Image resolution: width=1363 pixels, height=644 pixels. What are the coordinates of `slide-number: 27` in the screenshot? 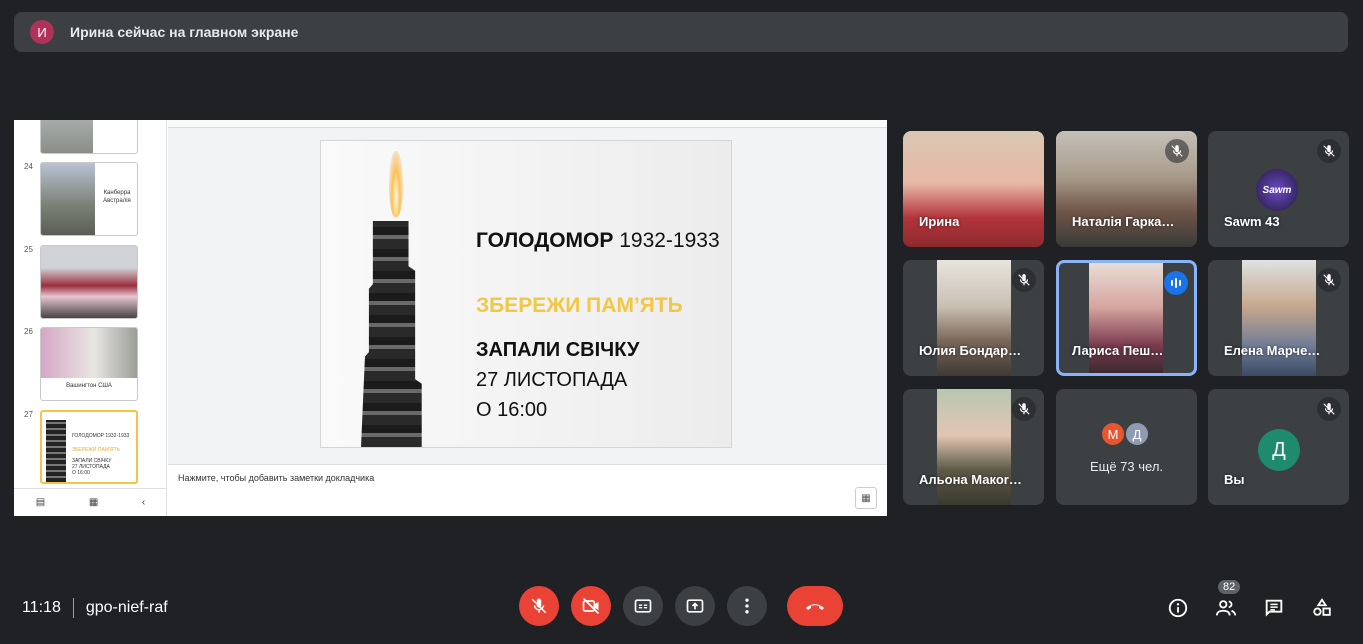 It's located at (28, 414).